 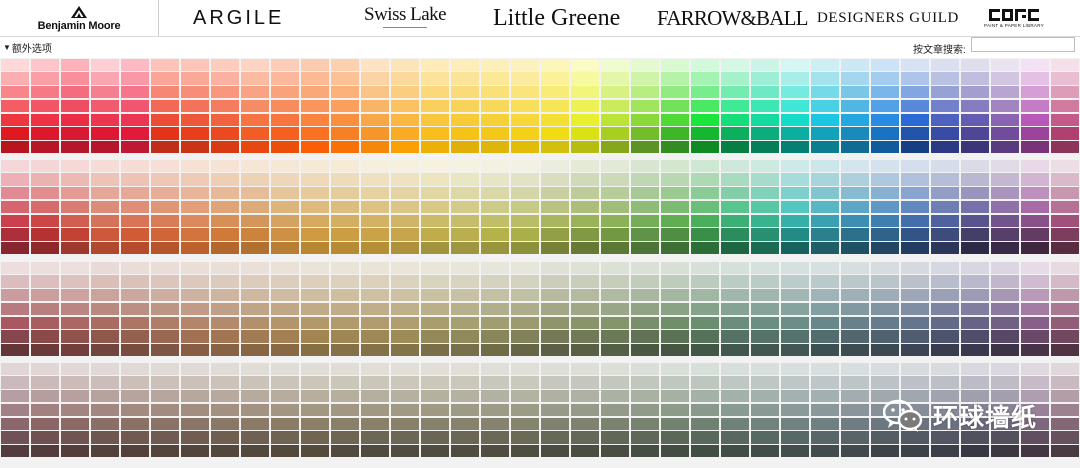 I want to click on brand-cole-son: PAINT & PAPER LIBRARY, so click(x=1014, y=18).